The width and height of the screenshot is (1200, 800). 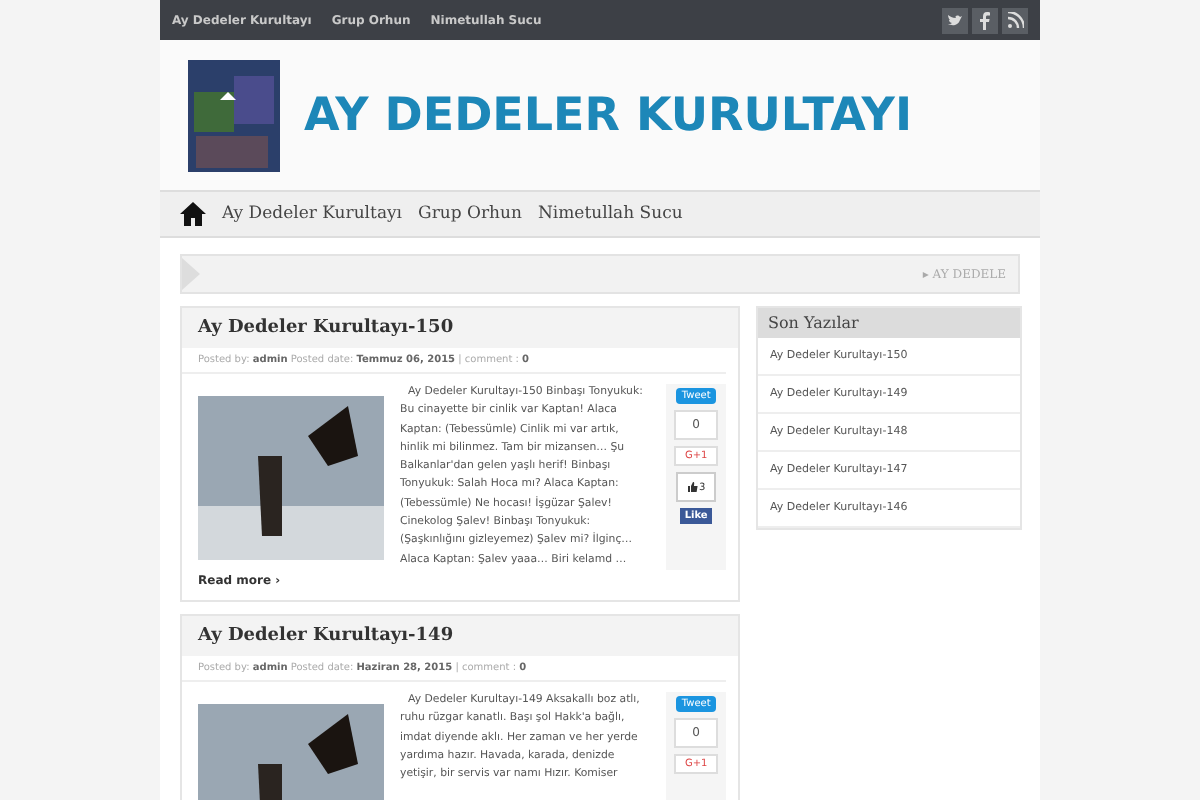 What do you see at coordinates (1015, 20) in the screenshot?
I see `rss-icon` at bounding box center [1015, 20].